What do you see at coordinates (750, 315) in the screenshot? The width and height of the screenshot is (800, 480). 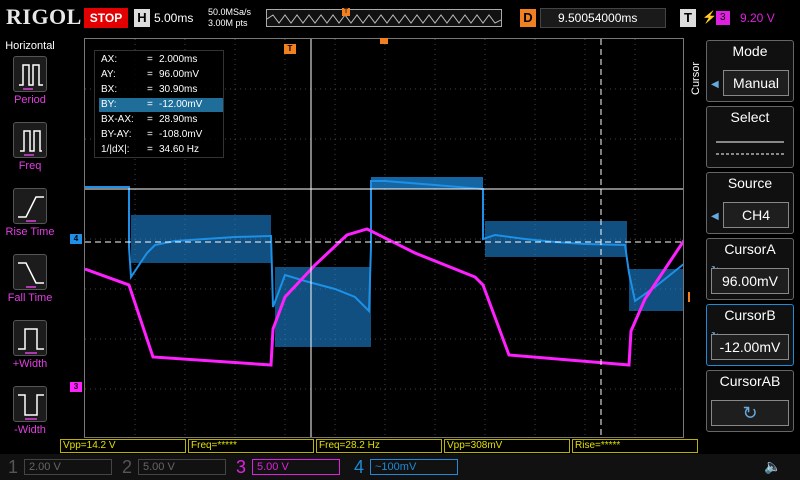 I see `cursor-b-label: CursorB` at bounding box center [750, 315].